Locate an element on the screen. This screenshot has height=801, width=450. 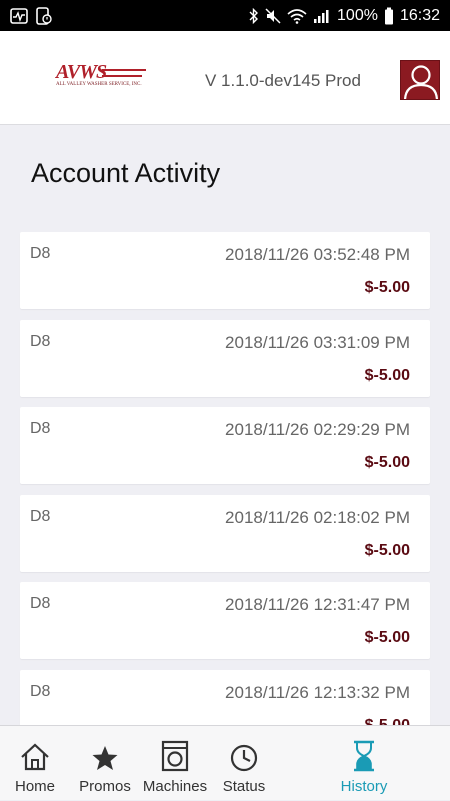
activity-row: D8 2018/11/26 03:52:48 PM $-5.00 is located at coordinates (225, 270).